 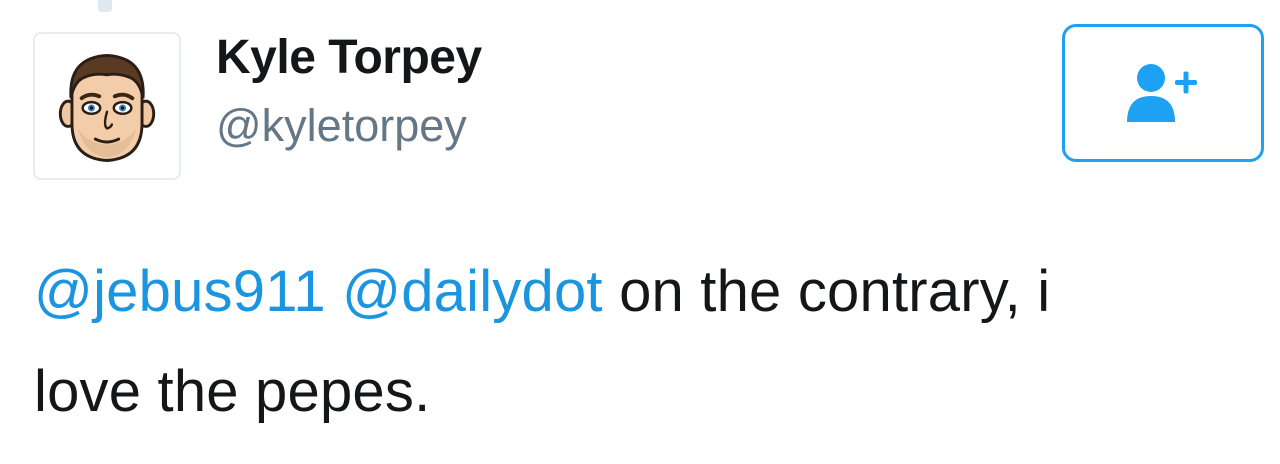 I want to click on bitmoji-avatar-icon, so click(x=107, y=107).